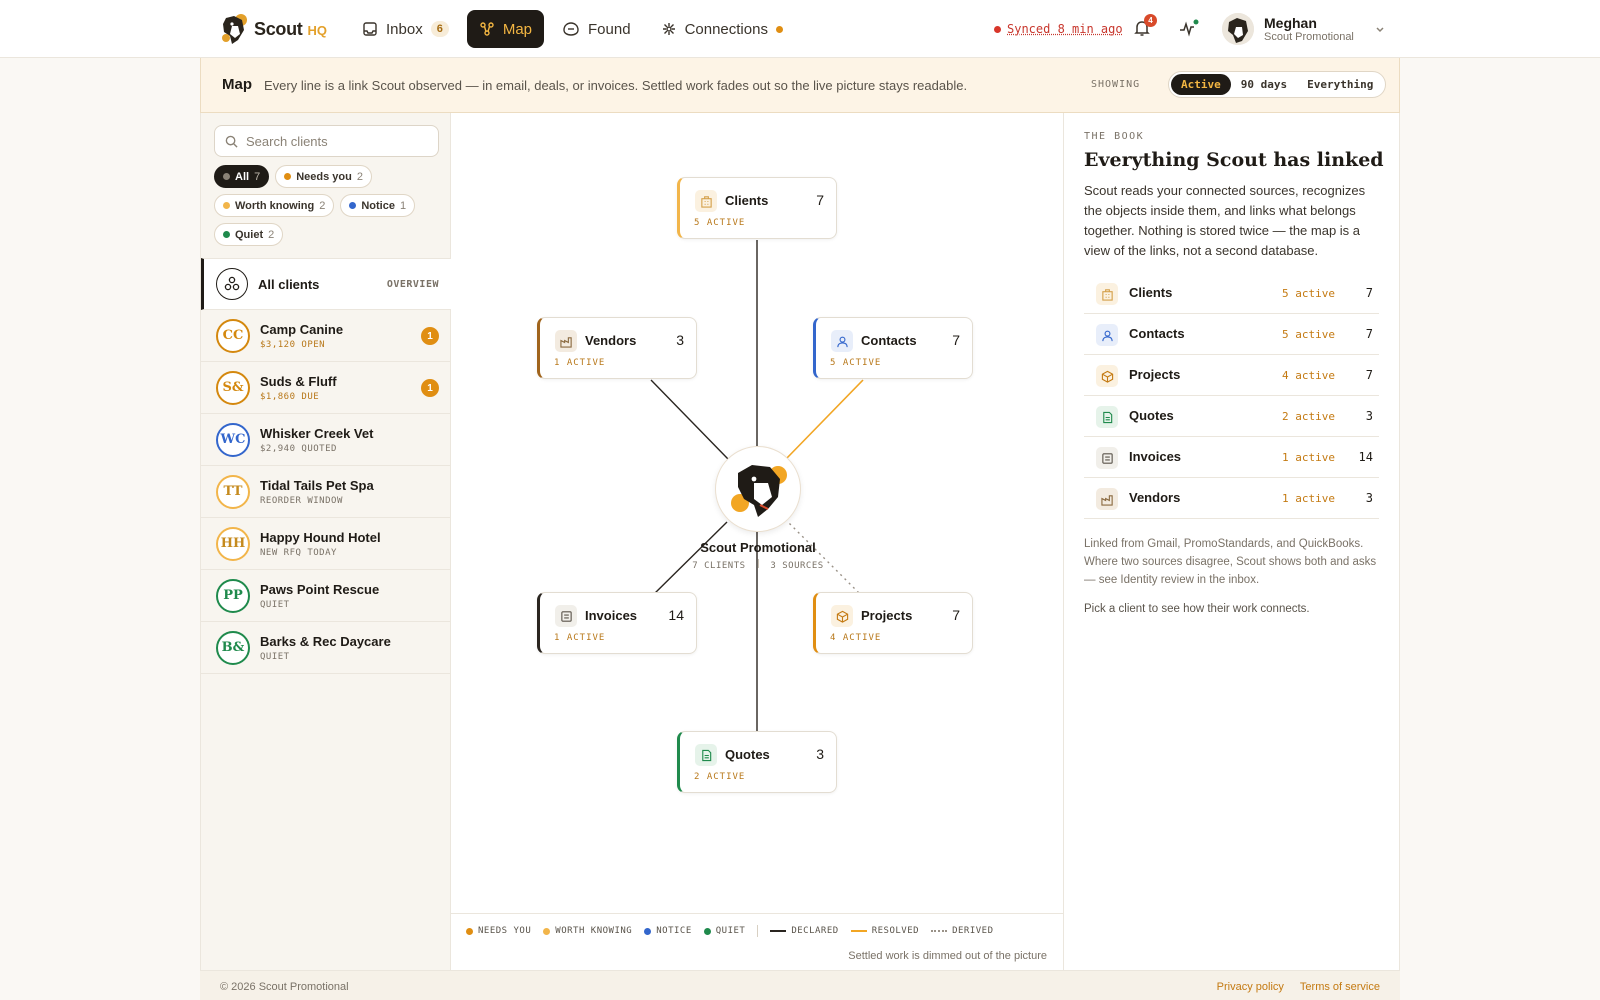 The width and height of the screenshot is (1600, 1000). Describe the element at coordinates (1116, 84) in the screenshot. I see `showing-label: SHOWING` at that location.